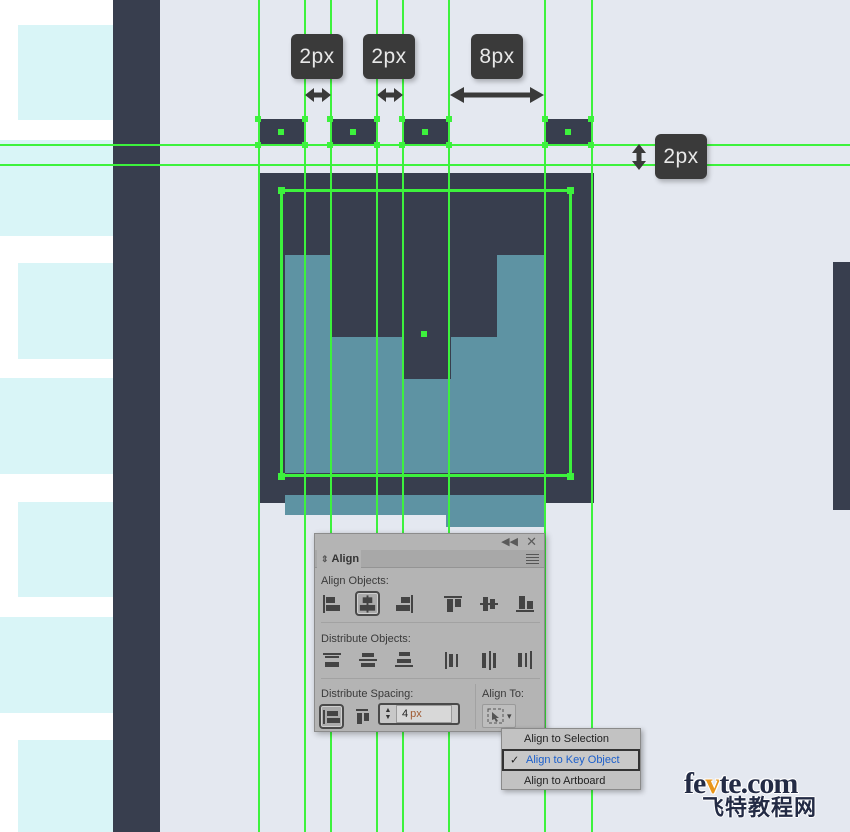 This screenshot has height=832, width=850. I want to click on selection-anchor-center, so click(424, 334).